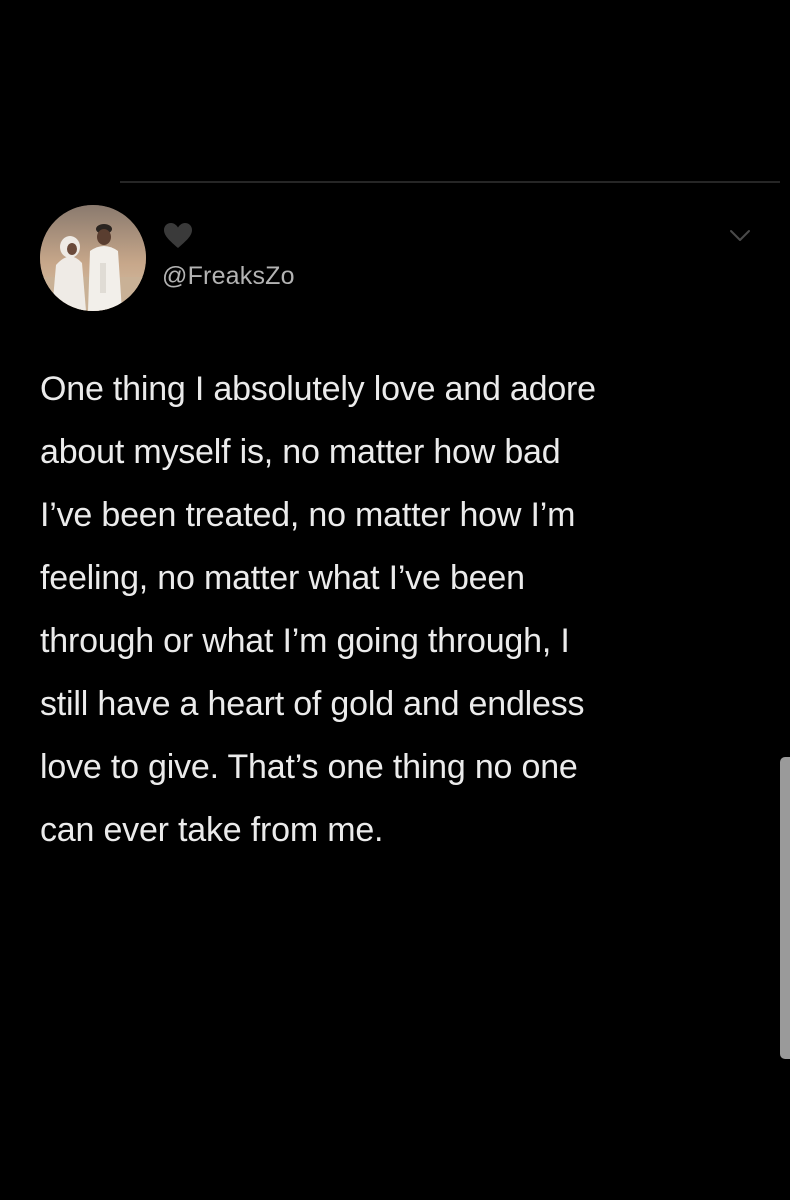 This screenshot has width=790, height=1200. Describe the element at coordinates (305, 641) in the screenshot. I see `tweet-text-line: through or what I’m going through, I` at that location.